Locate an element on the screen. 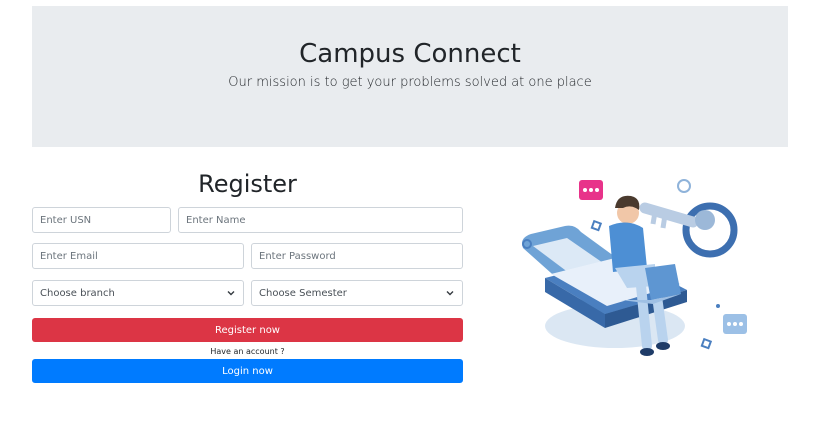 This screenshot has width=835, height=424. password-input is located at coordinates (357, 256).